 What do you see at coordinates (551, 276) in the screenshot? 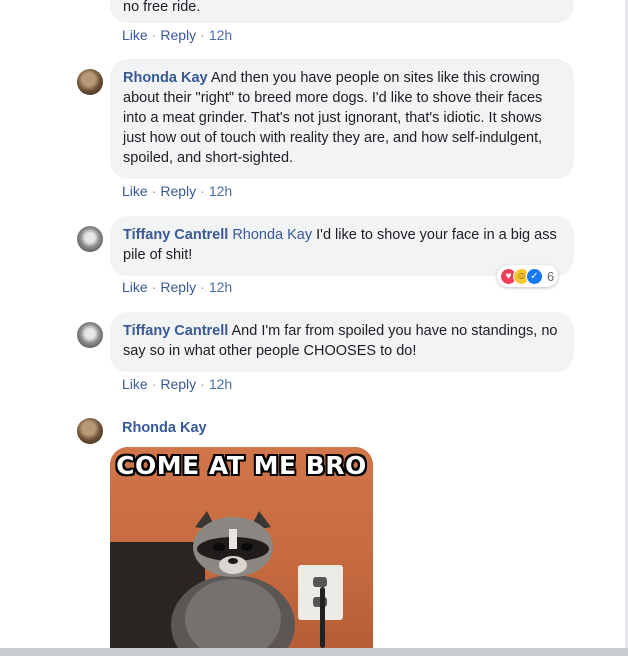
I see `reaction-count: 6` at bounding box center [551, 276].